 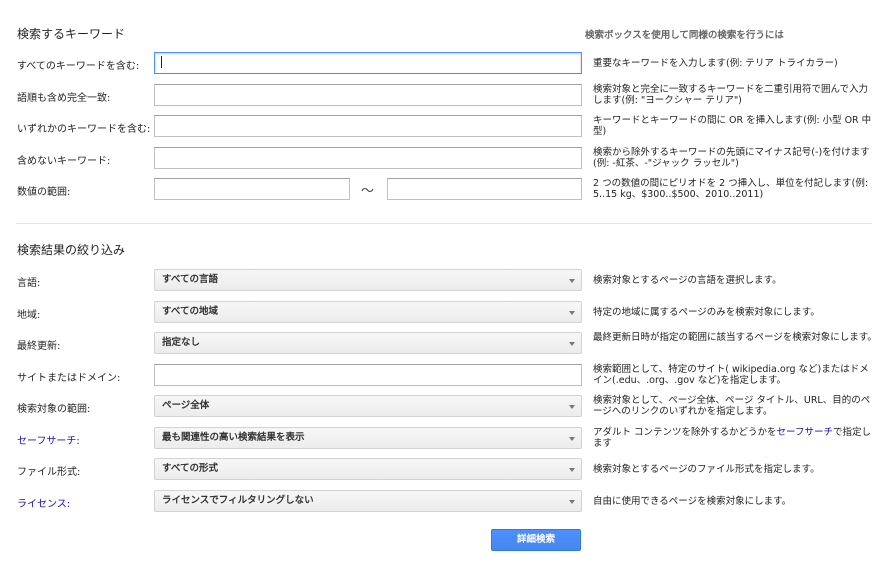 What do you see at coordinates (368, 312) in the screenshot?
I see `region-select: すべての地域` at bounding box center [368, 312].